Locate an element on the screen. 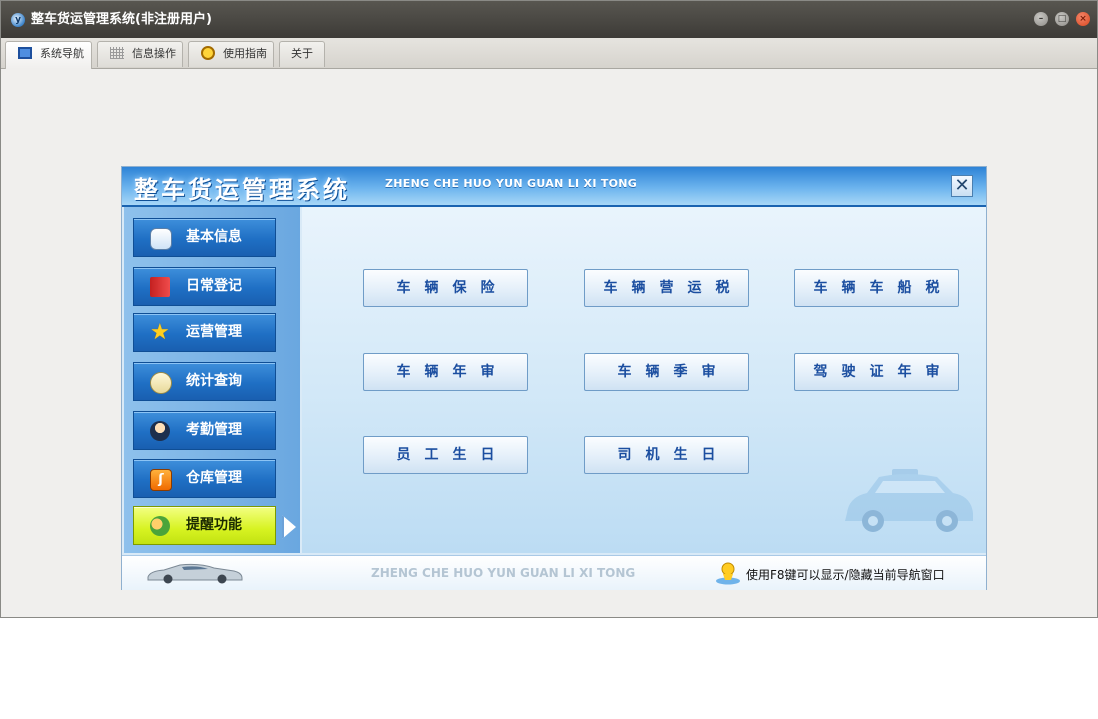 Image resolution: width=1098 pixels, height=719 pixels. id-card-icon is located at coordinates (161, 239).